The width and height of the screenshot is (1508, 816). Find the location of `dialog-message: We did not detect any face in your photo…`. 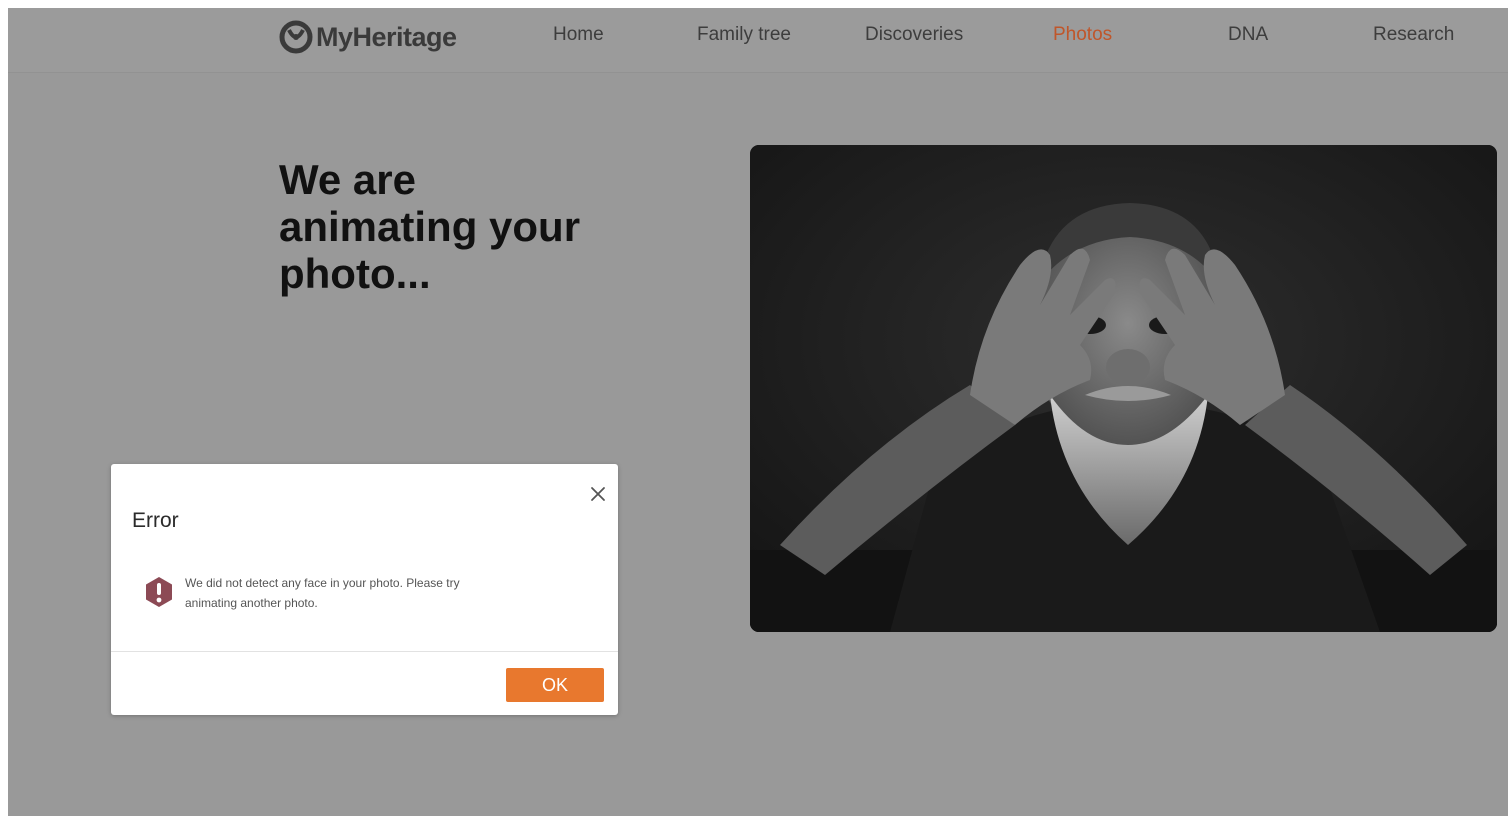

dialog-message: We did not detect any face in your photo… is located at coordinates (345, 593).